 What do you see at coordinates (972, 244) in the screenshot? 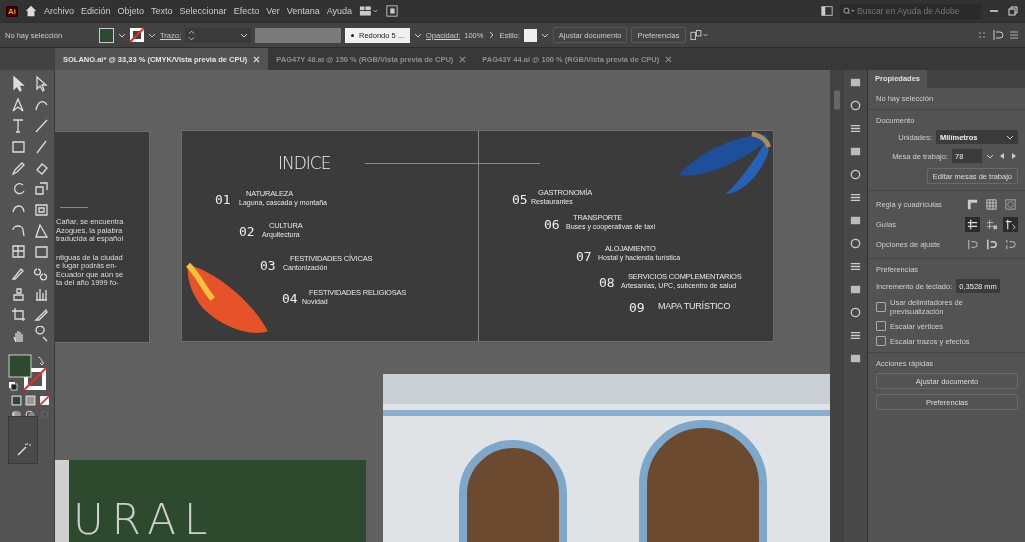
I see `snap-point-icon` at bounding box center [972, 244].